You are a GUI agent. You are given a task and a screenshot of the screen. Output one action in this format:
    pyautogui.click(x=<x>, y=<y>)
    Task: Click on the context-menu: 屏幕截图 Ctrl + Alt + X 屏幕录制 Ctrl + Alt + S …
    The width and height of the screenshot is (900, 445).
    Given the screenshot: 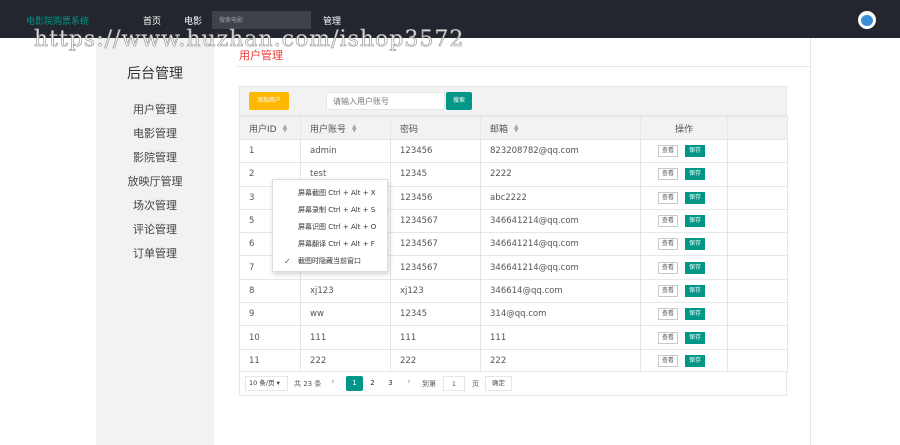 What is the action you would take?
    pyautogui.click(x=330, y=225)
    